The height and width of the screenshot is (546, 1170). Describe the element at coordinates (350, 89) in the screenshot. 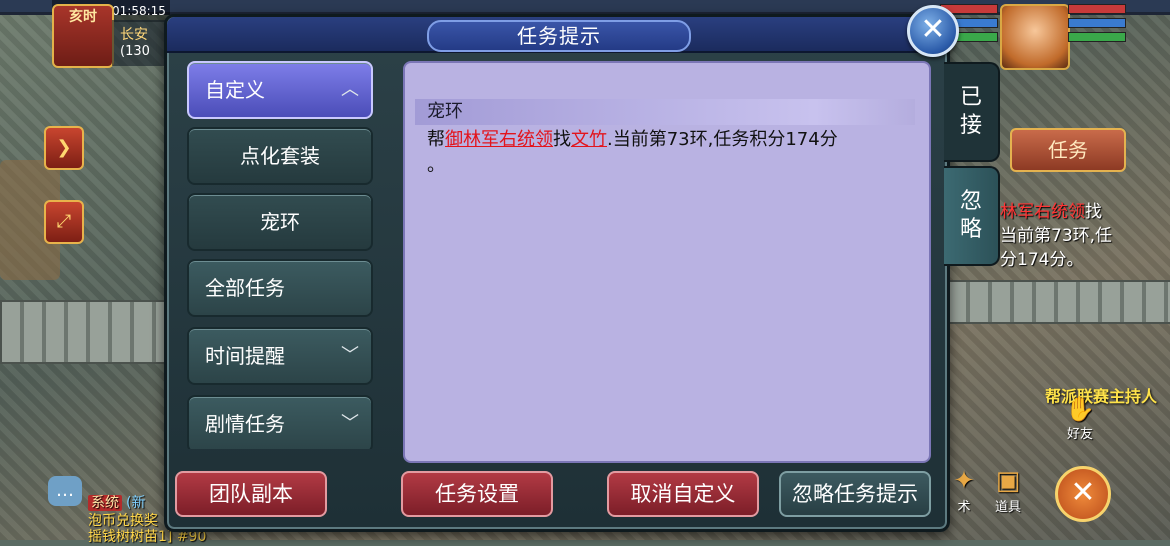

I see `chevron-up-icon: ︿` at that location.